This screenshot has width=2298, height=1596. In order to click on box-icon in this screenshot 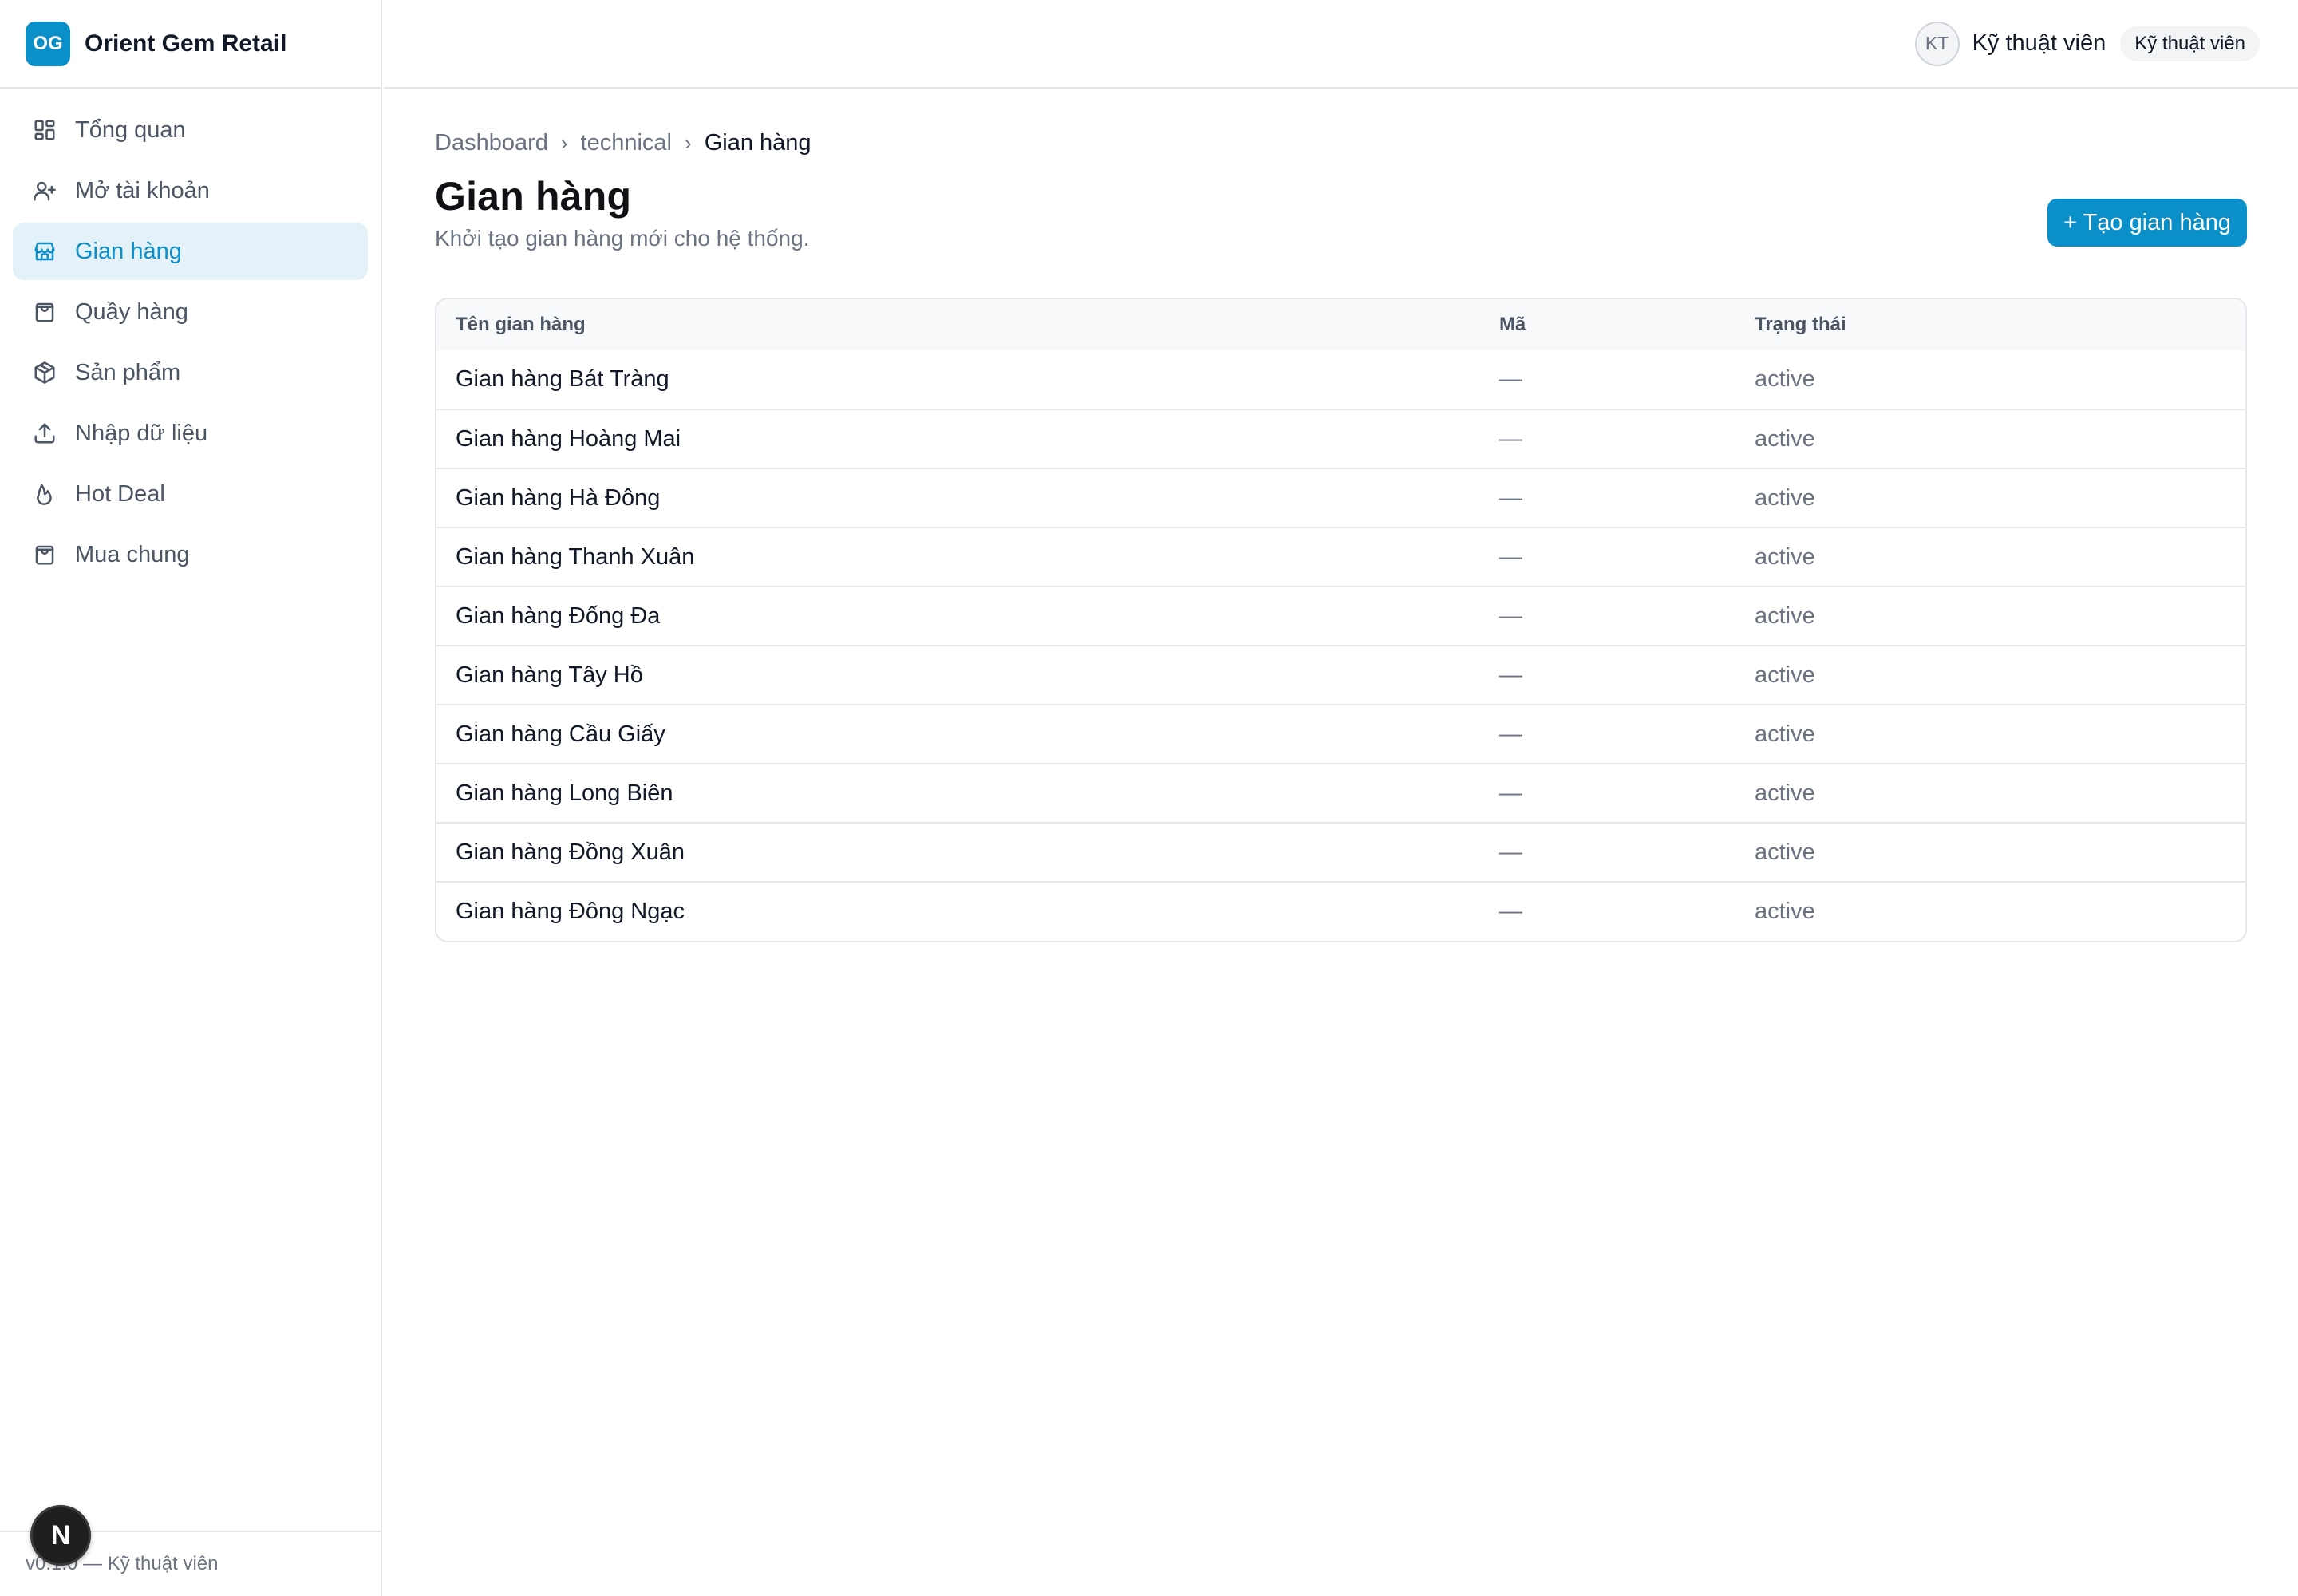, I will do `click(44, 372)`.